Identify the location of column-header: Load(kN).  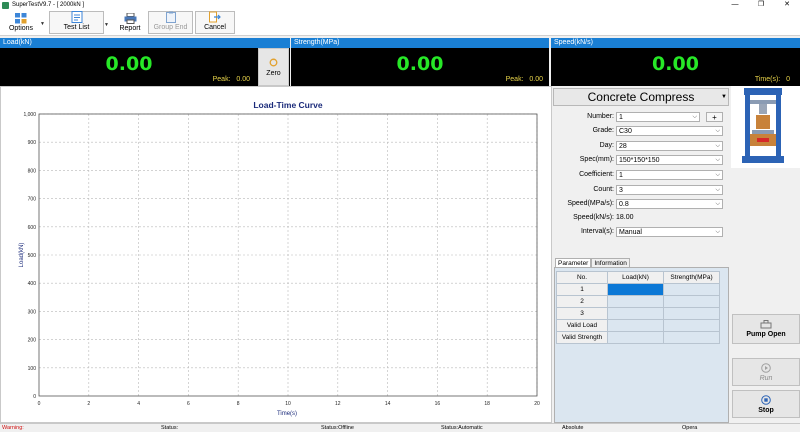
(635, 277).